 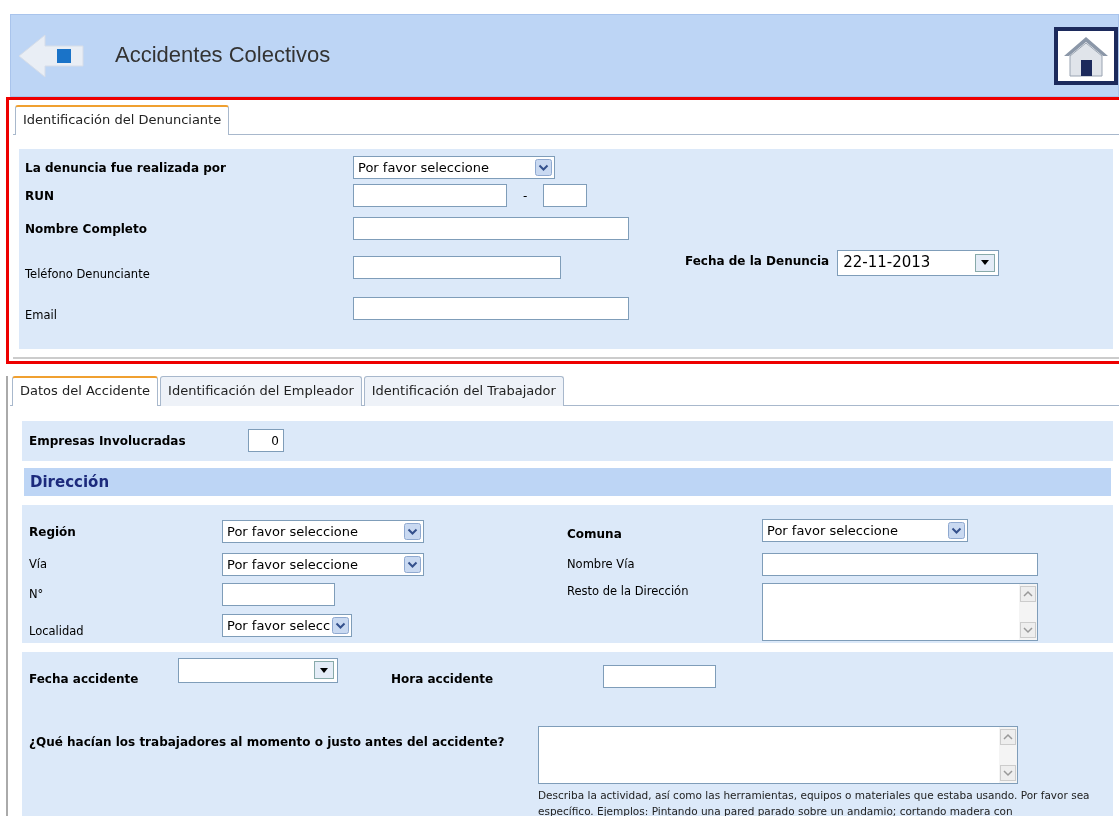 What do you see at coordinates (1086, 55) in the screenshot?
I see `home-button` at bounding box center [1086, 55].